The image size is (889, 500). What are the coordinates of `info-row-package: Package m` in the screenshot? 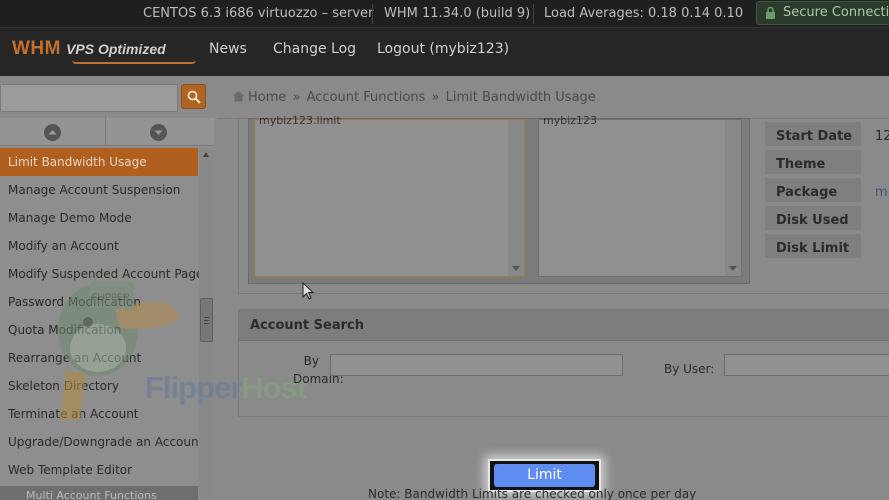 It's located at (827, 192).